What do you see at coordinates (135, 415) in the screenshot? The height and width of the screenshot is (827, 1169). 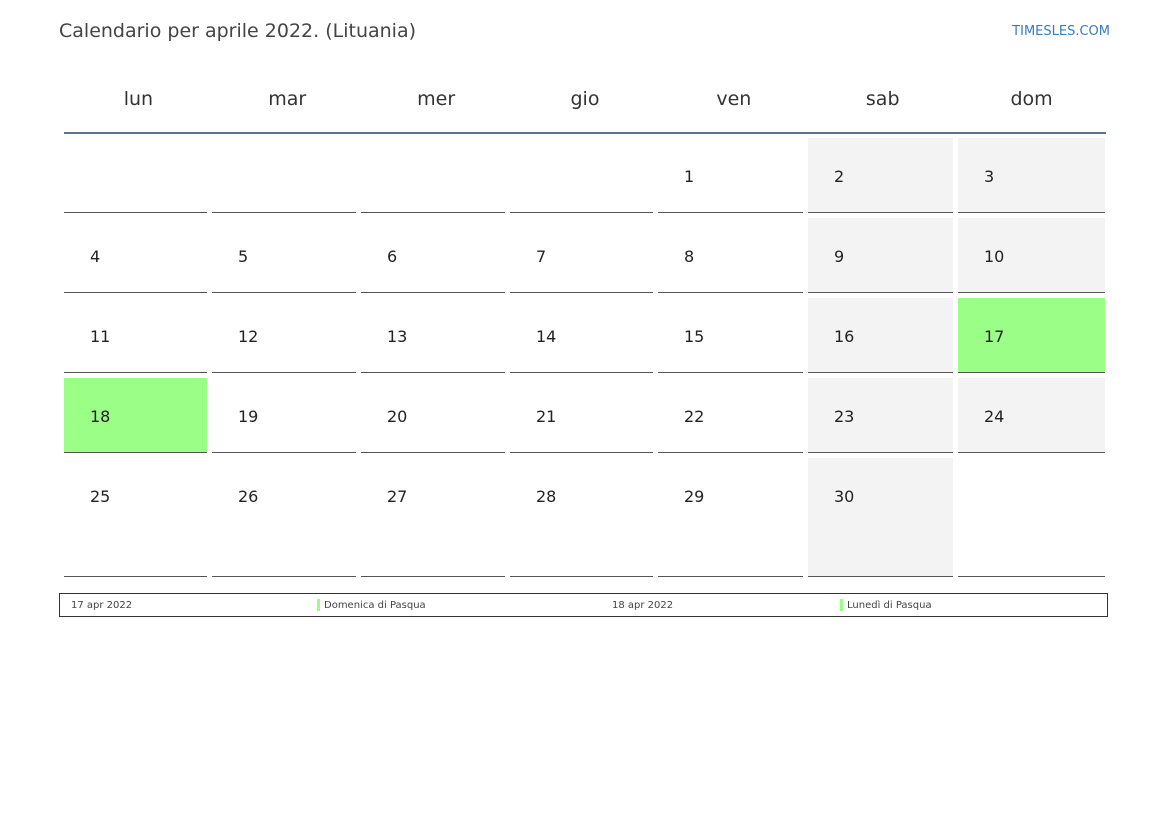 I see `day-cell: 18` at bounding box center [135, 415].